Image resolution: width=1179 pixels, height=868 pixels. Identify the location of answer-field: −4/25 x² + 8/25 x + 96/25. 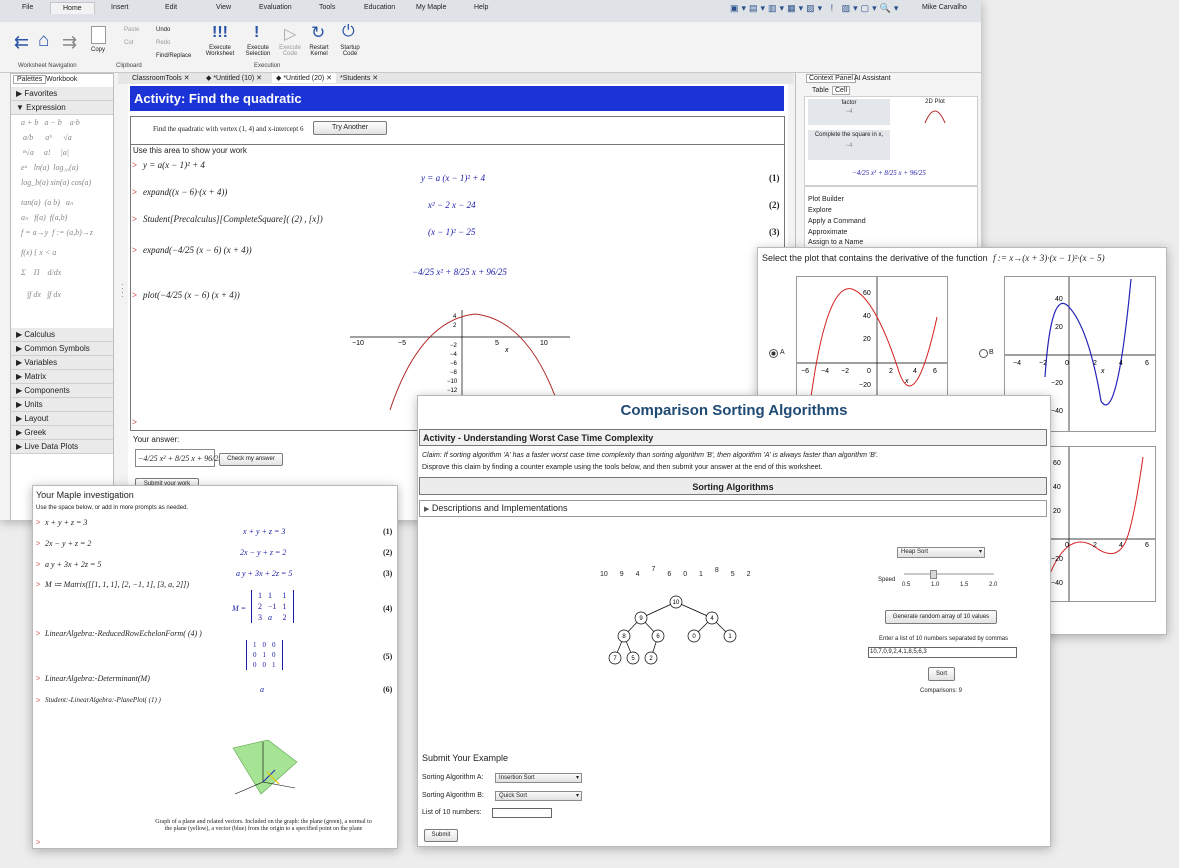
(178, 458).